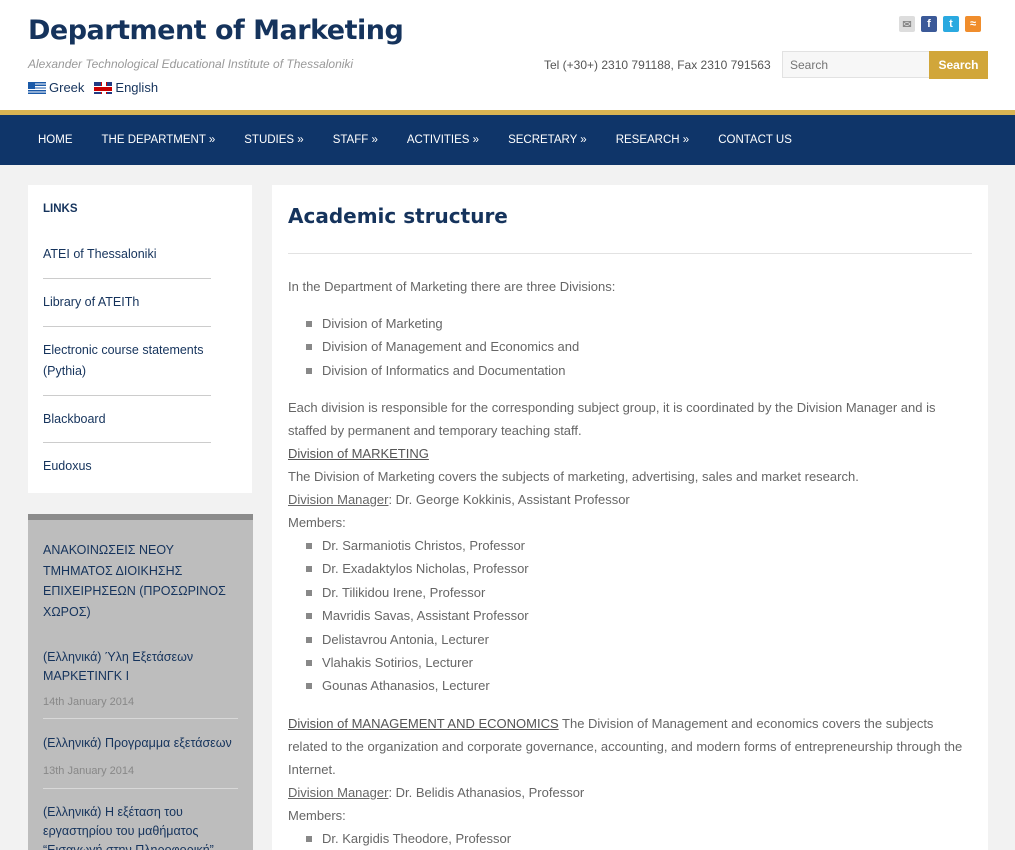 The height and width of the screenshot is (850, 1015). Describe the element at coordinates (958, 65) in the screenshot. I see `search-button: Search` at that location.